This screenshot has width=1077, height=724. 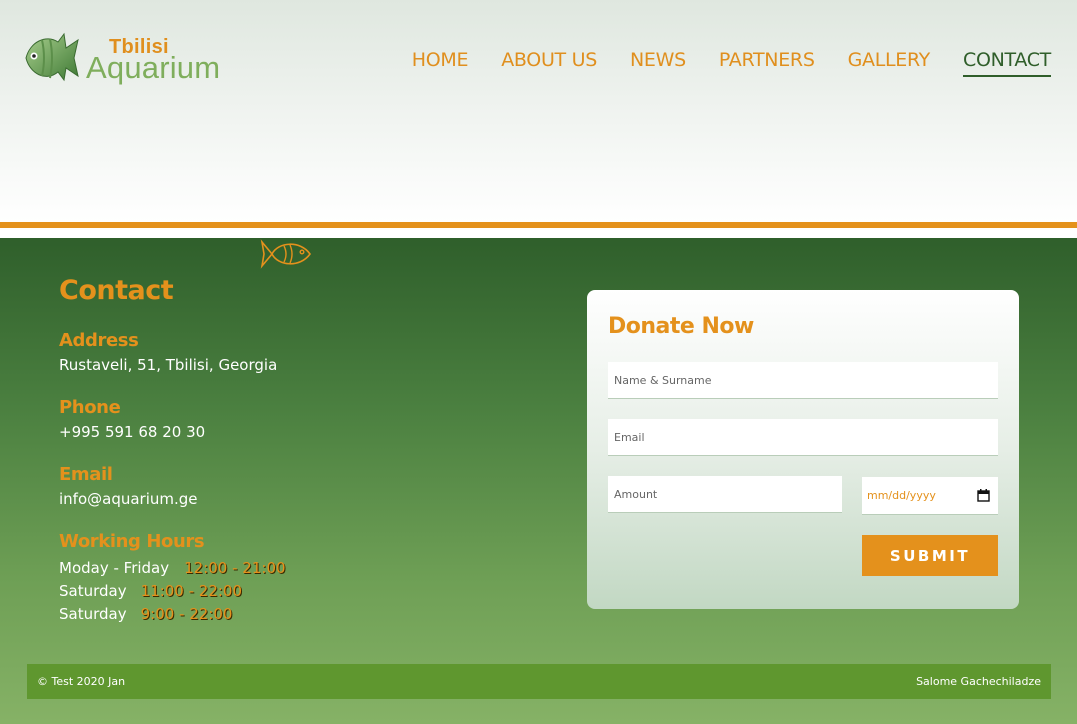 What do you see at coordinates (538, 233) in the screenshot?
I see `header-divider-gap` at bounding box center [538, 233].